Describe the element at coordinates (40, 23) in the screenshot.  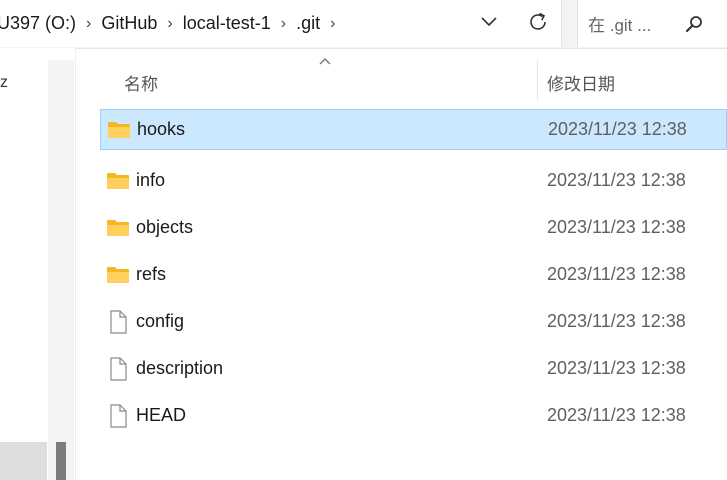
I see `breadcrumb-drive: U397 (O:)` at that location.